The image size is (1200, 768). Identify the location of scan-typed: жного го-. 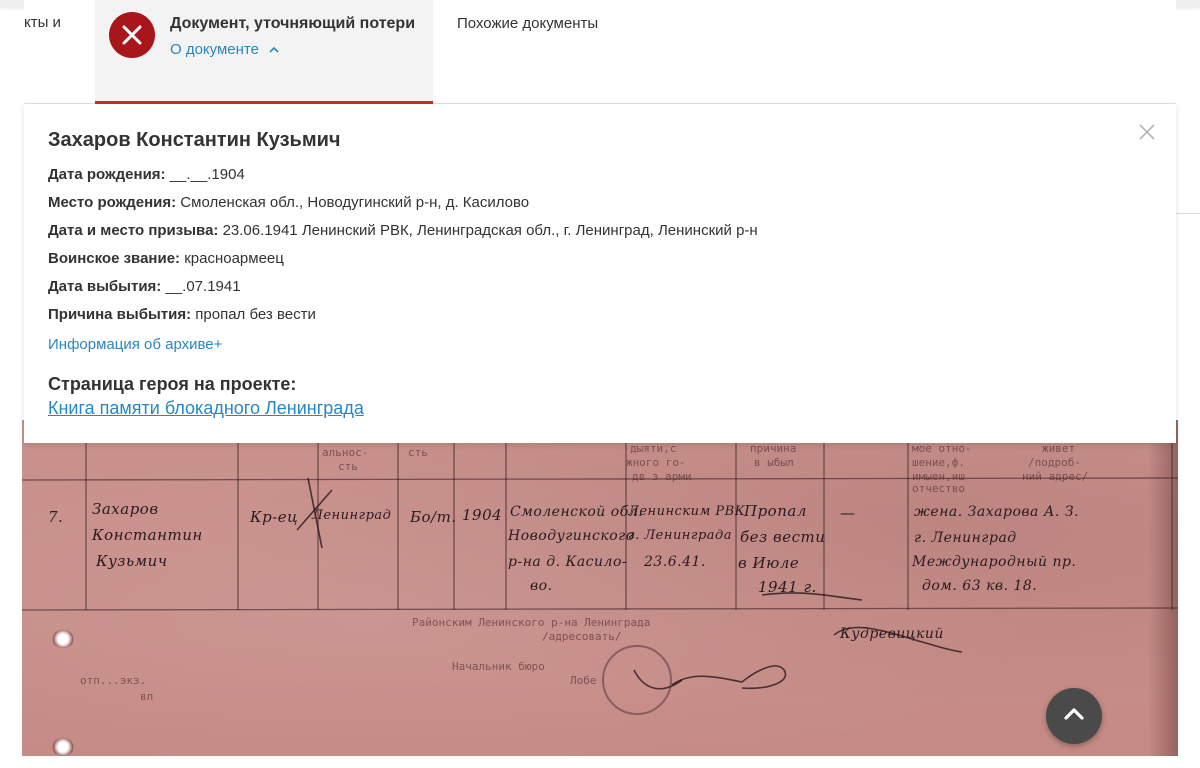
(656, 462).